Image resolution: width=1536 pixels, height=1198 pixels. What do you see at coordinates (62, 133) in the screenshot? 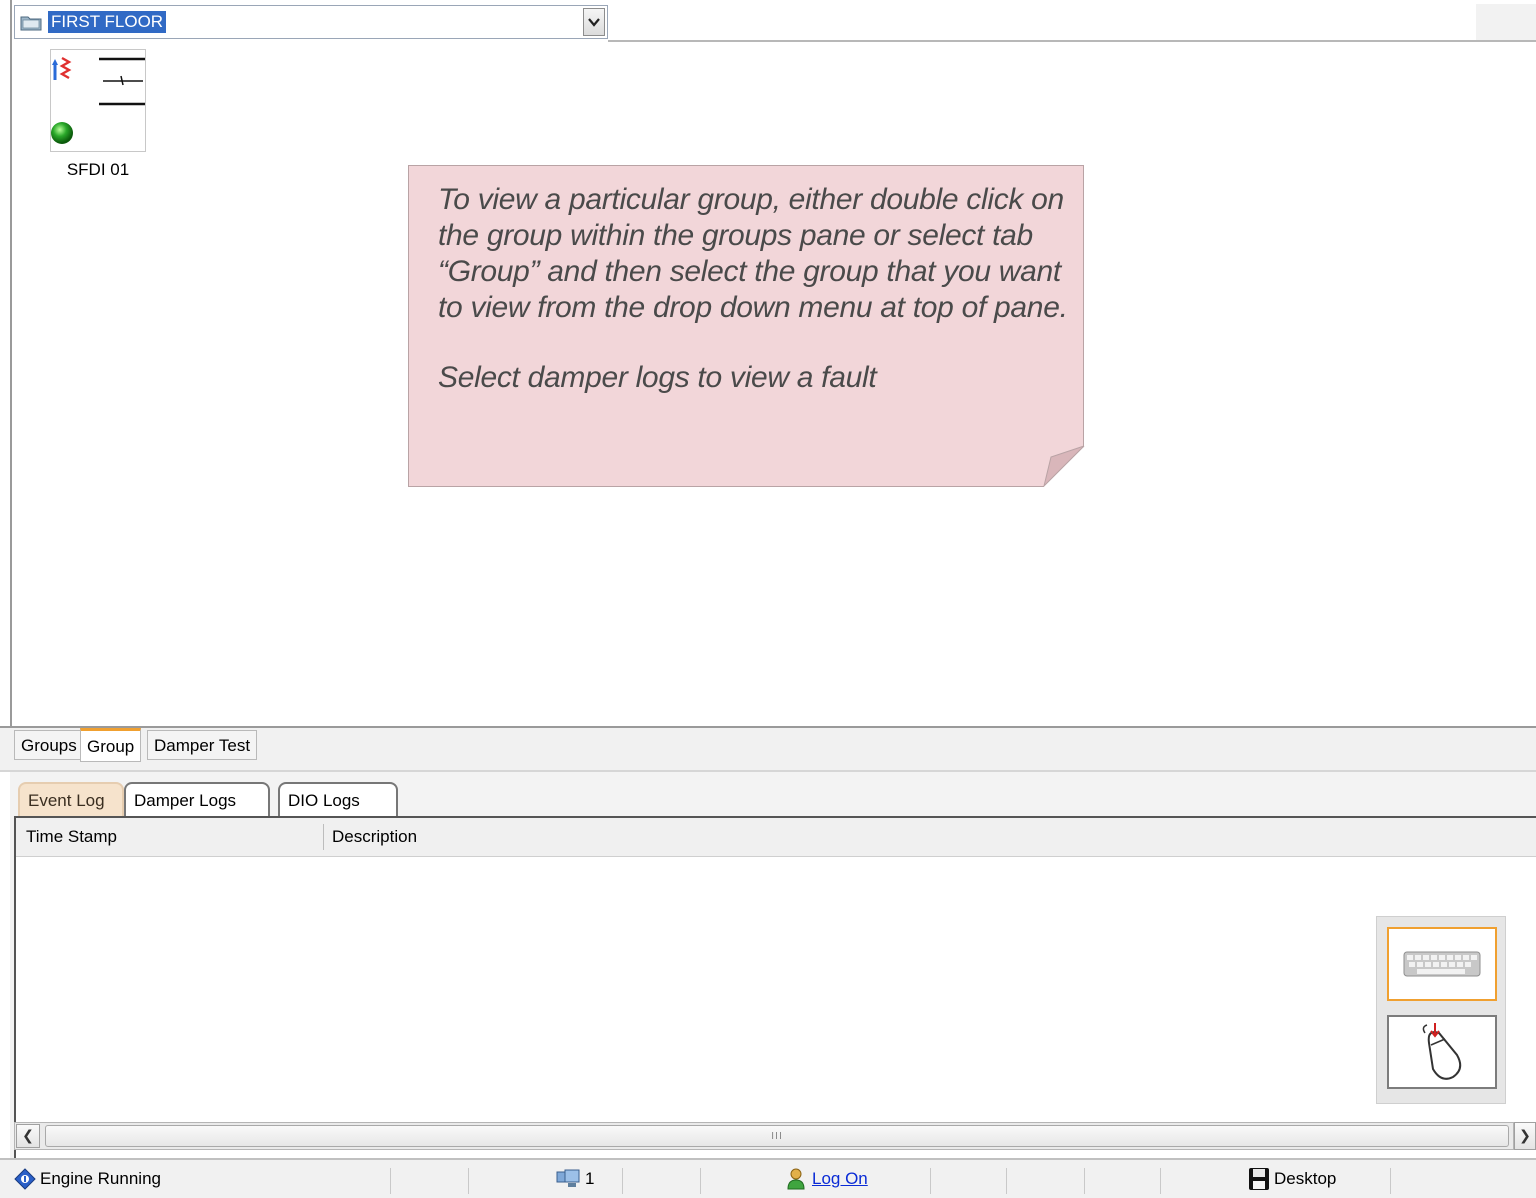
I see `status-indicator` at bounding box center [62, 133].